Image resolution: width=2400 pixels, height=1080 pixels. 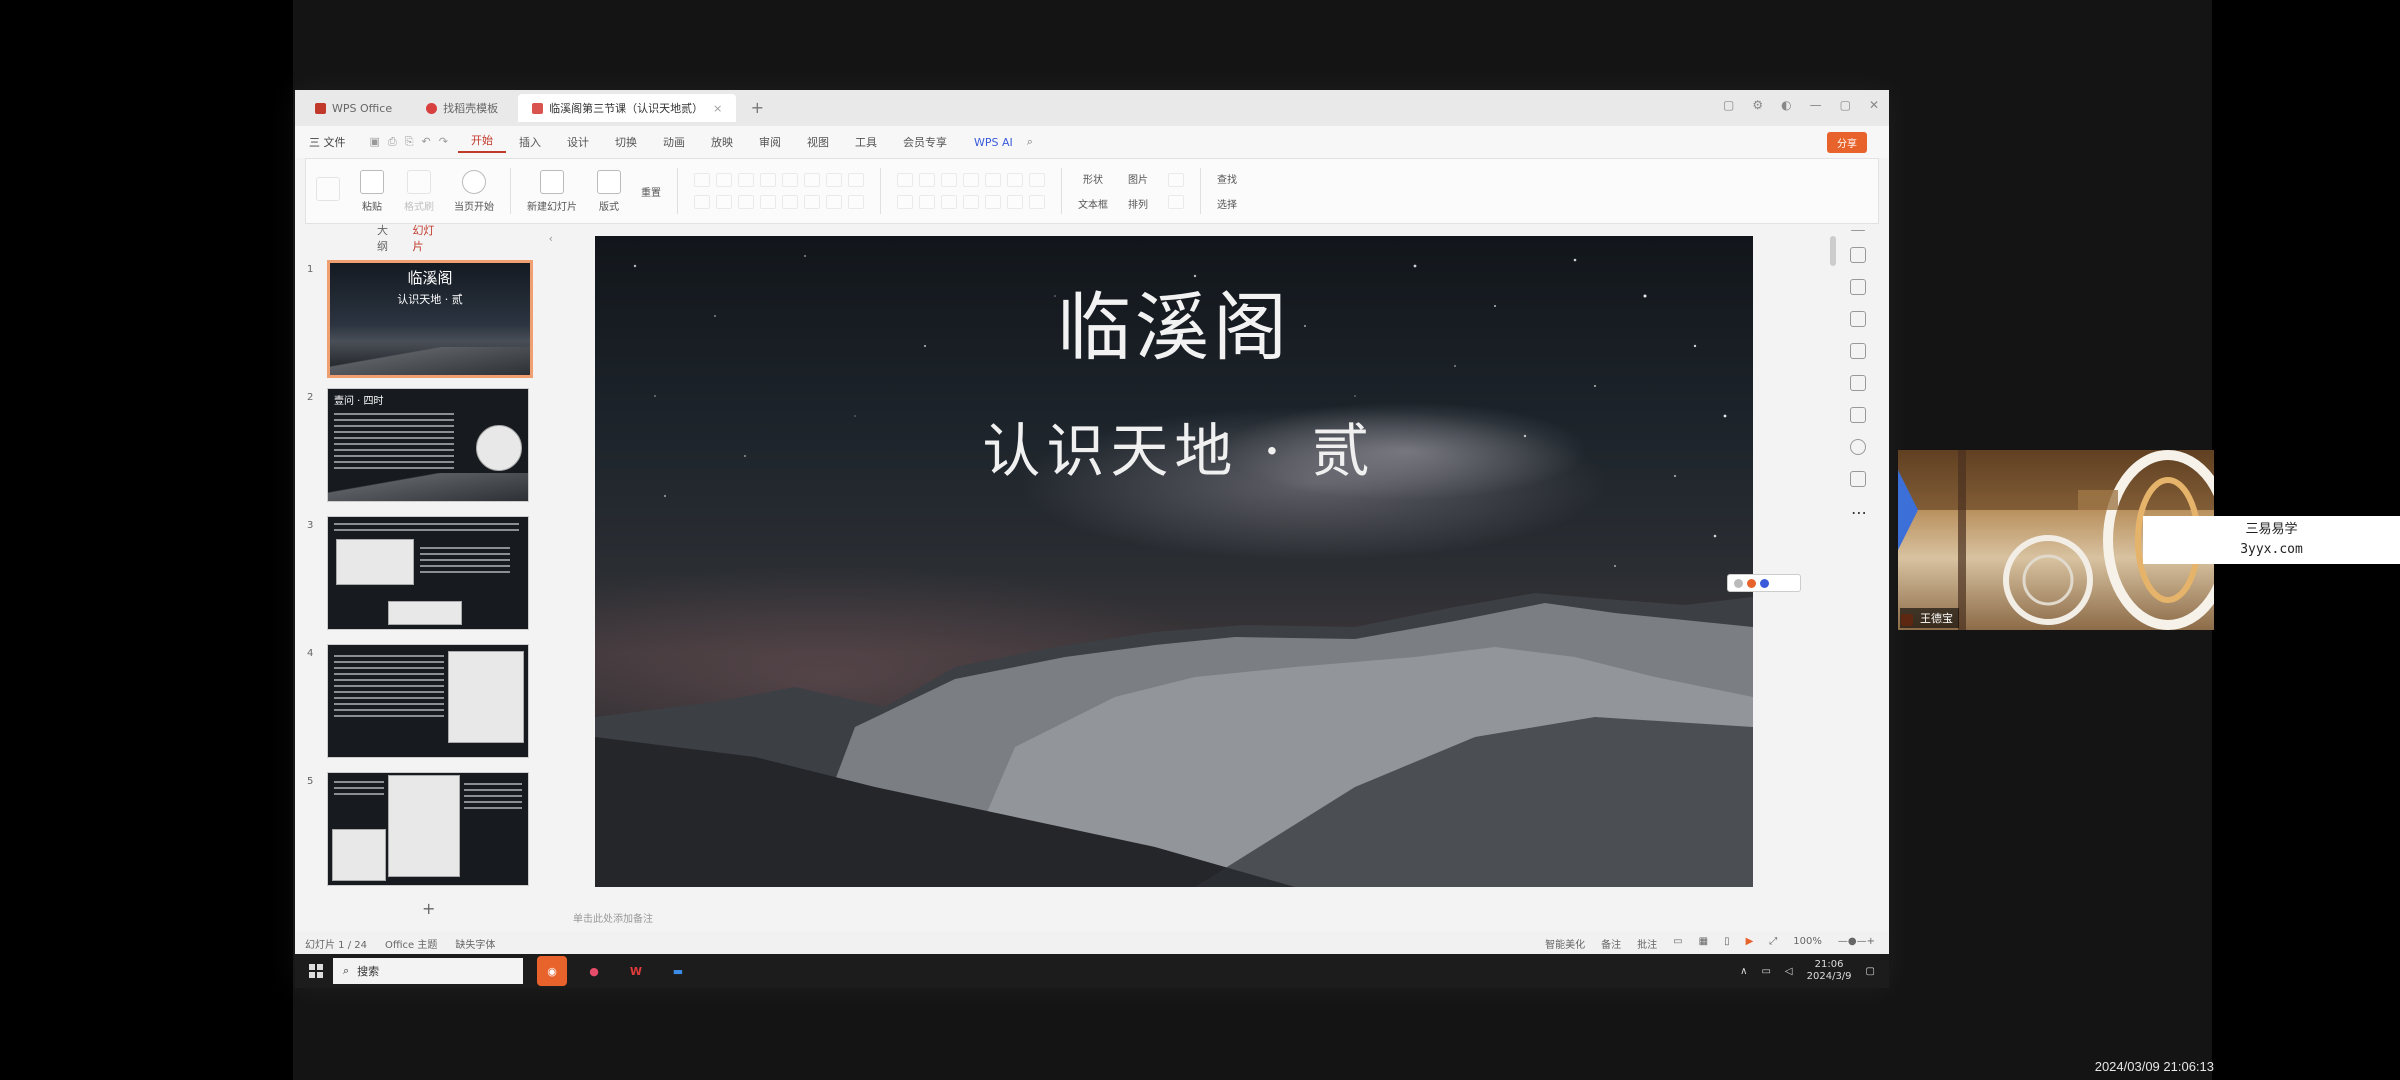 I want to click on format-painter-button: 格式刷, so click(x=419, y=191).